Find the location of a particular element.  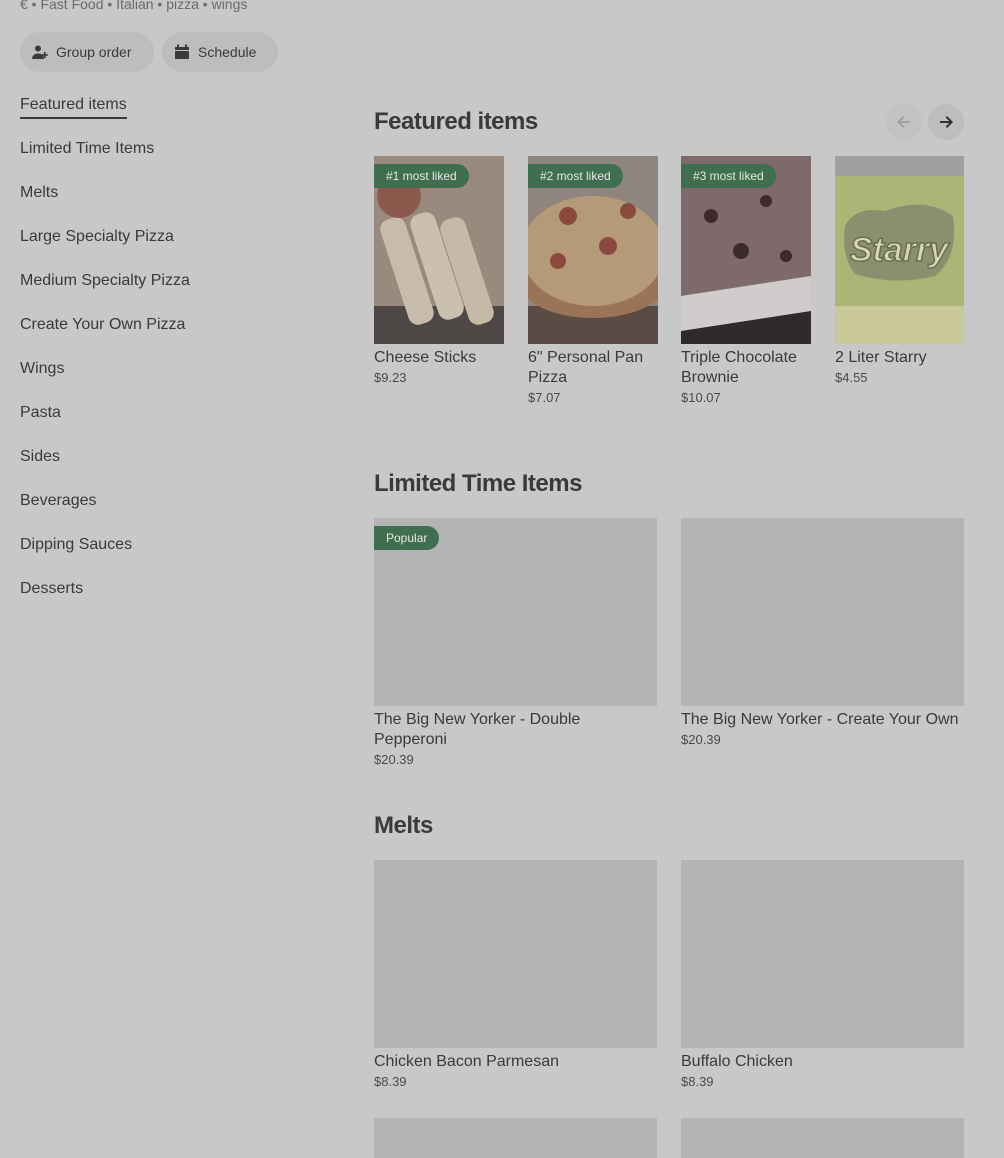

item-name: Cheese Sticks is located at coordinates (425, 357).